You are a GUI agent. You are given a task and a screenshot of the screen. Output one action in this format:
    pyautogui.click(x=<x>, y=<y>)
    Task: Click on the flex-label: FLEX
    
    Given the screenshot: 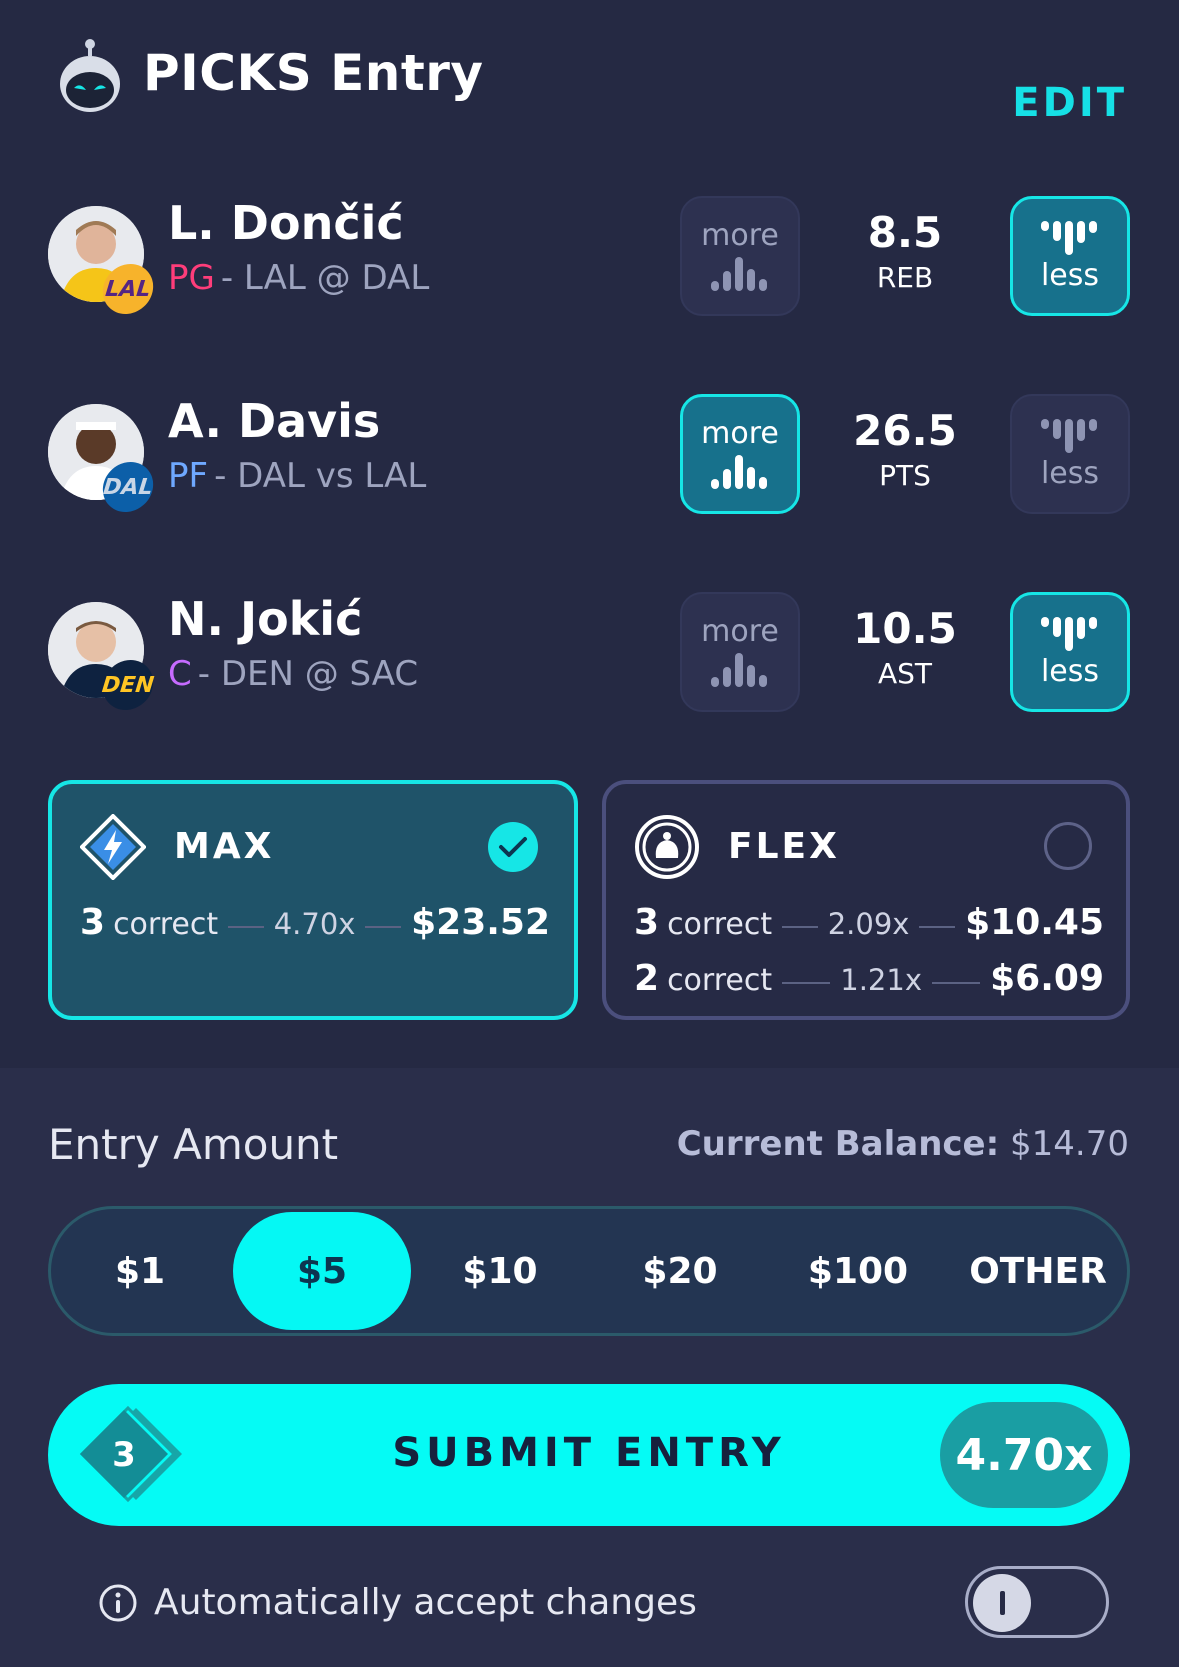 What is the action you would take?
    pyautogui.click(x=784, y=846)
    